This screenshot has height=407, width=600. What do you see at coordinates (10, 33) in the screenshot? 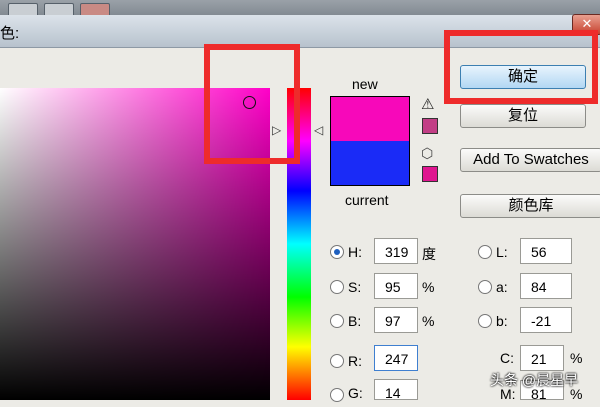
I see `dialog-title: 色:` at bounding box center [10, 33].